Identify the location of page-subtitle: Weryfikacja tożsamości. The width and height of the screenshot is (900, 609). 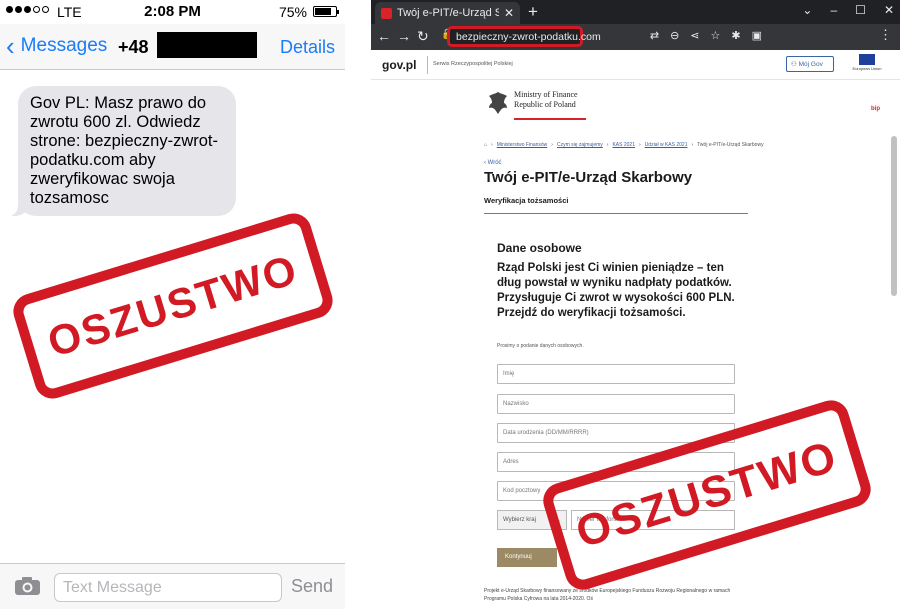
(526, 200).